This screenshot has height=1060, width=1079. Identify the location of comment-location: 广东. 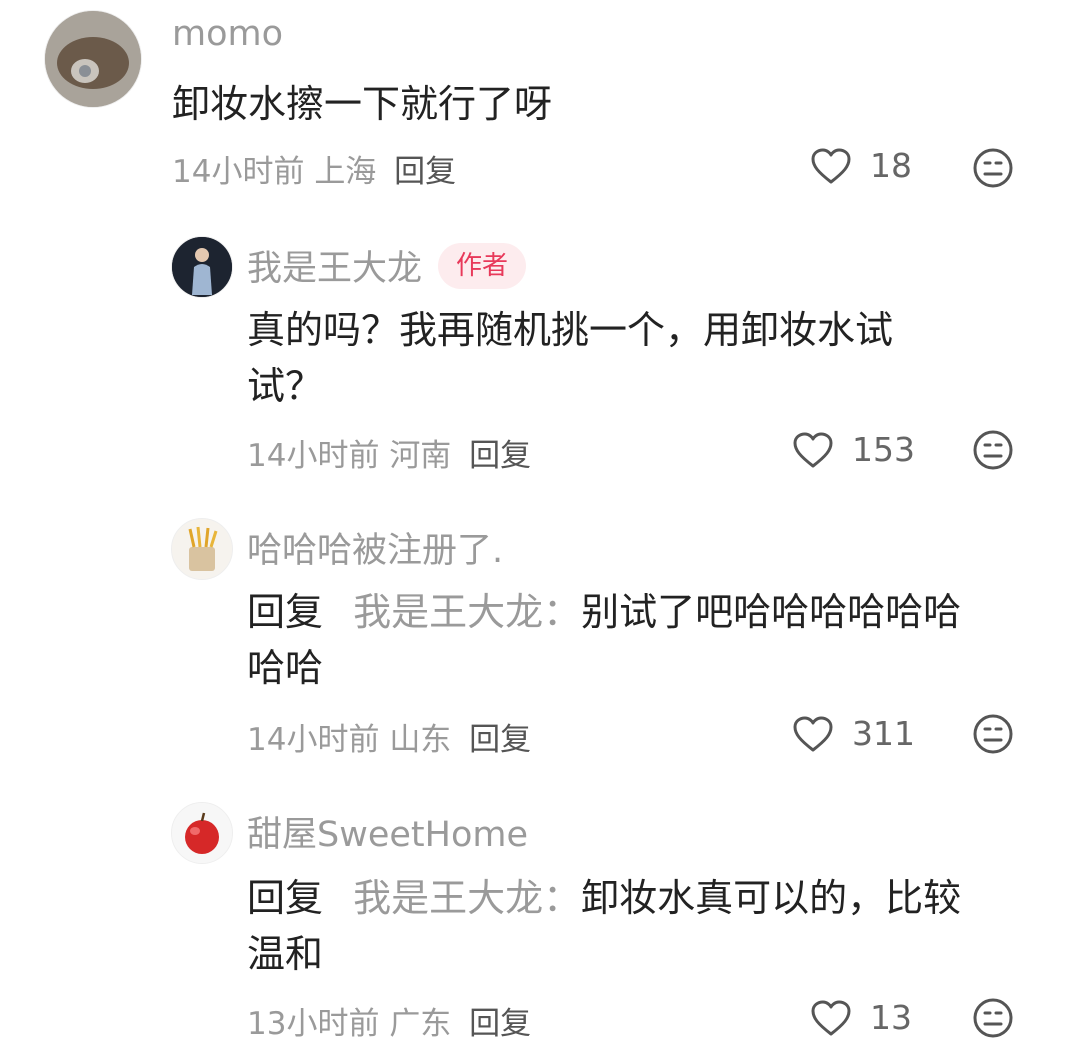
(420, 1024).